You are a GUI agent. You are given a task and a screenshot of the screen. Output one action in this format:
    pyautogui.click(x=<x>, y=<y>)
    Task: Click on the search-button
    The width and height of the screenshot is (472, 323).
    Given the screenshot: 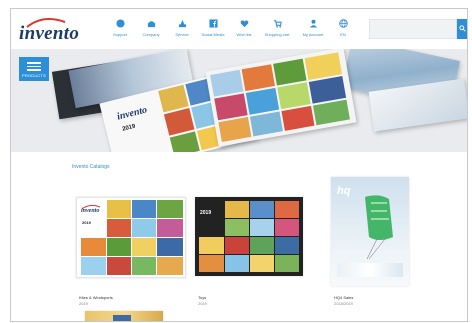 What is the action you would take?
    pyautogui.click(x=462, y=29)
    